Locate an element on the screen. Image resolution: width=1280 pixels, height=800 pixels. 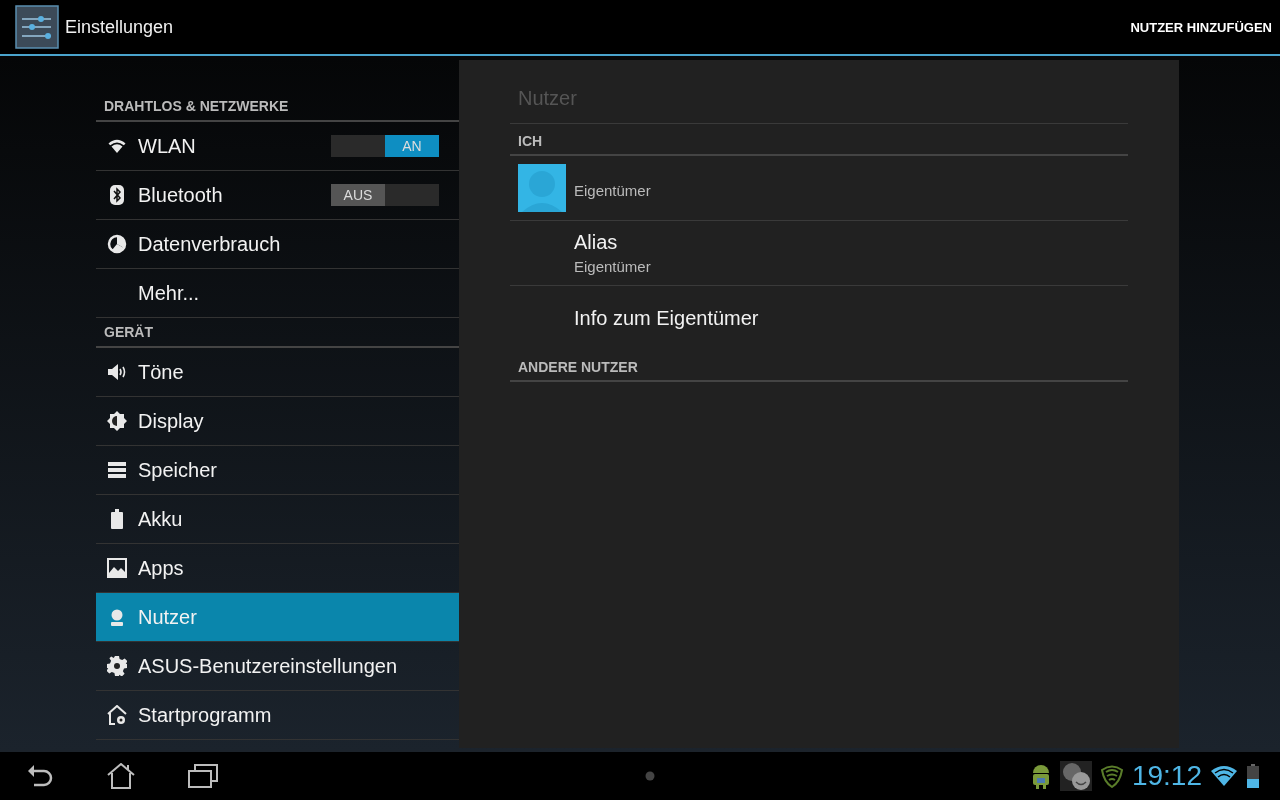
settings-app-icon is located at coordinates (37, 27).